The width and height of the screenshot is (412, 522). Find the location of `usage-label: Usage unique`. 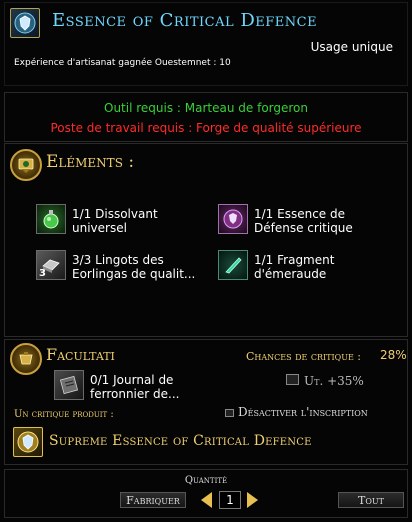

usage-label: Usage unique is located at coordinates (351, 47).